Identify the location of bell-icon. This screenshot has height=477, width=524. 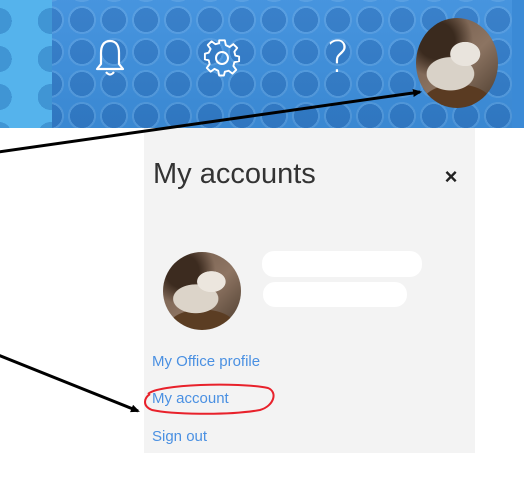
(110, 57).